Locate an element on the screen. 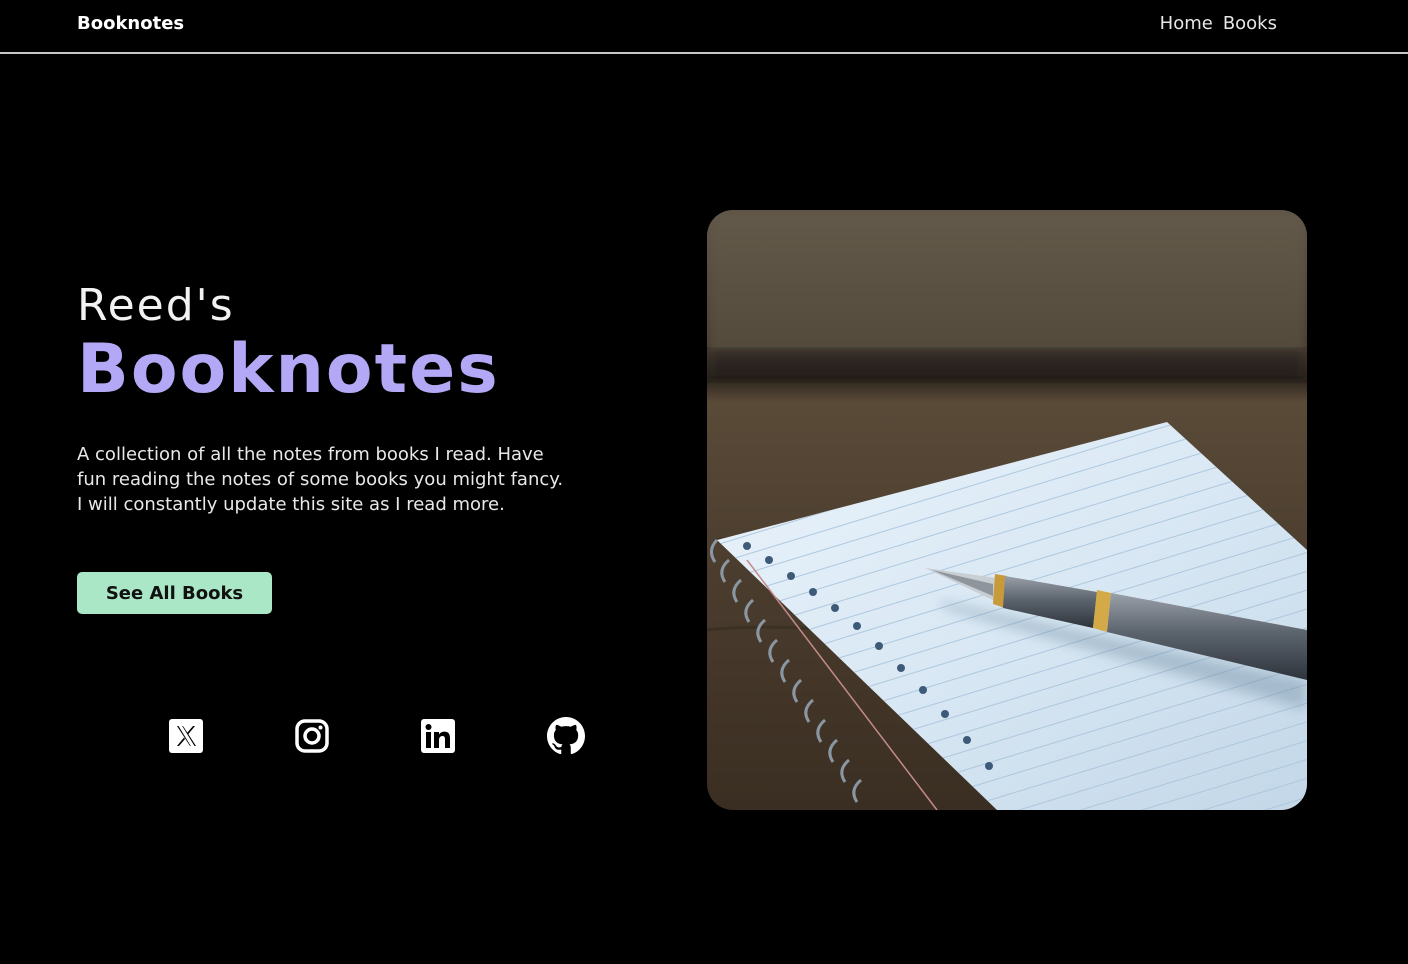  x-icon is located at coordinates (186, 736).